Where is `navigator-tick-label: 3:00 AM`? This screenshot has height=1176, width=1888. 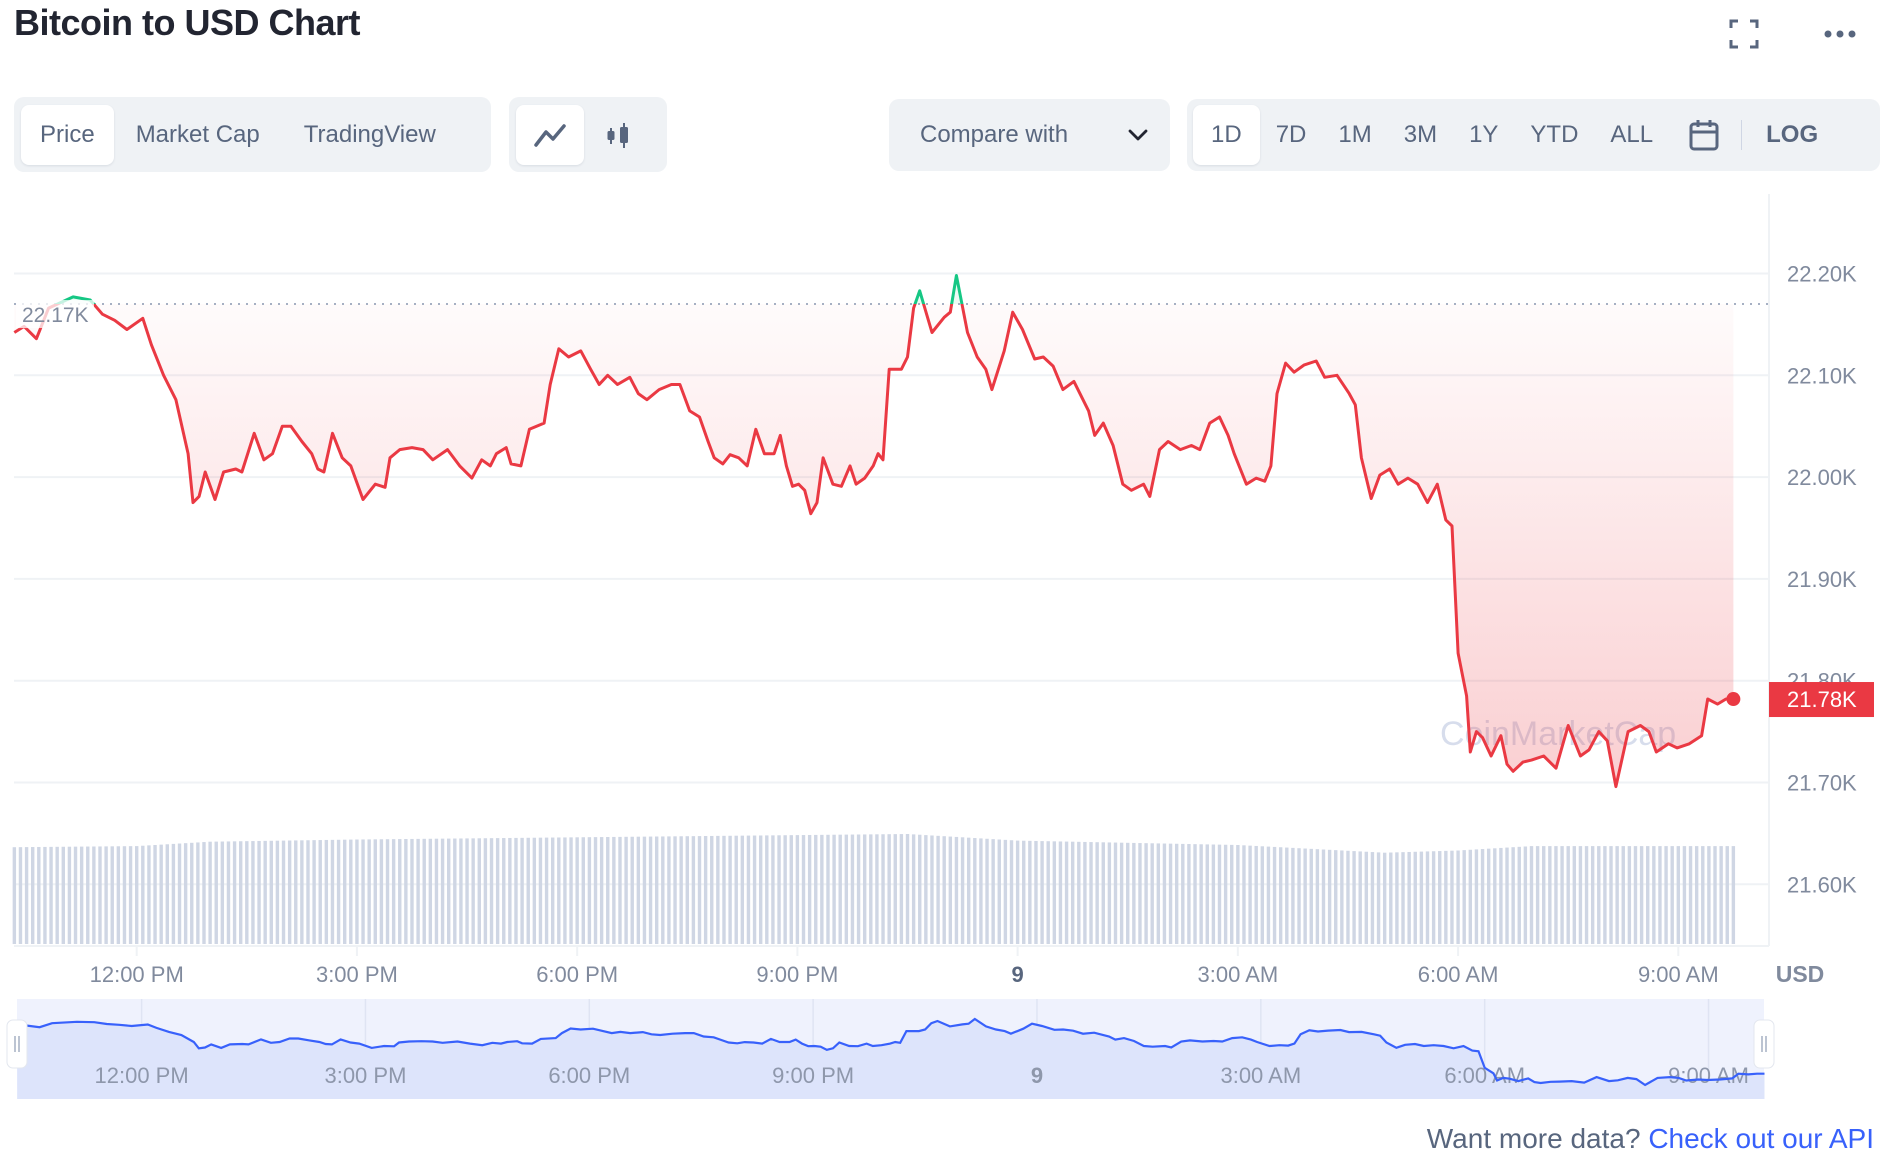
navigator-tick-label: 3:00 AM is located at coordinates (1260, 1075).